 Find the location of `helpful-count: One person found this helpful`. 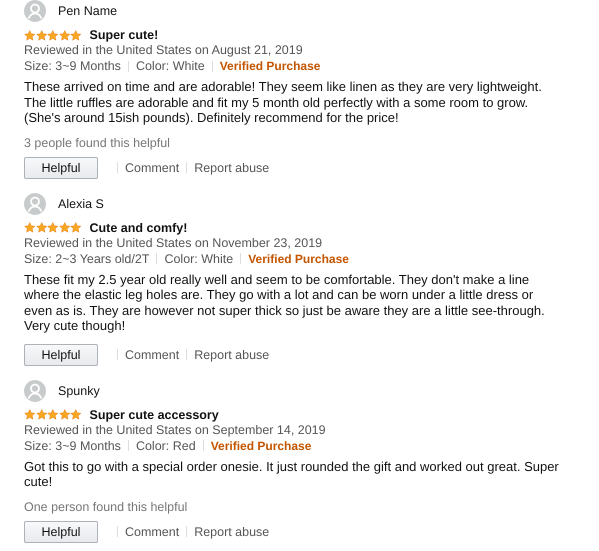

helpful-count: One person found this helpful is located at coordinates (106, 507).